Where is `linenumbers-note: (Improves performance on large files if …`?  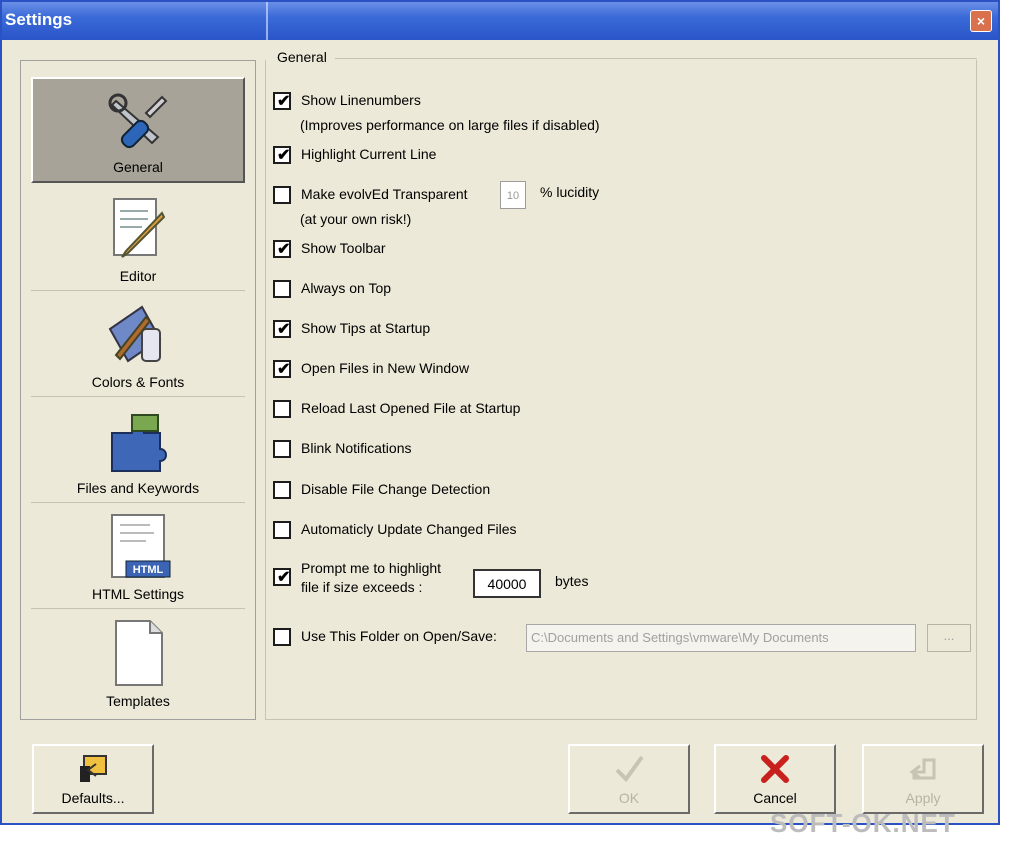
linenumbers-note: (Improves performance on large files if … is located at coordinates (450, 125).